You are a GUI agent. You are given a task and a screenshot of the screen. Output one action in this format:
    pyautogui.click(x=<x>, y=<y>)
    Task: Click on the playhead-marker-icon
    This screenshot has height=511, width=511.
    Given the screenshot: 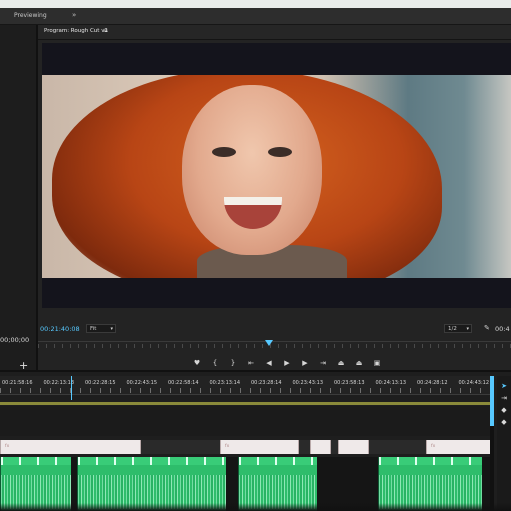 What is the action you would take?
    pyautogui.click(x=269, y=343)
    